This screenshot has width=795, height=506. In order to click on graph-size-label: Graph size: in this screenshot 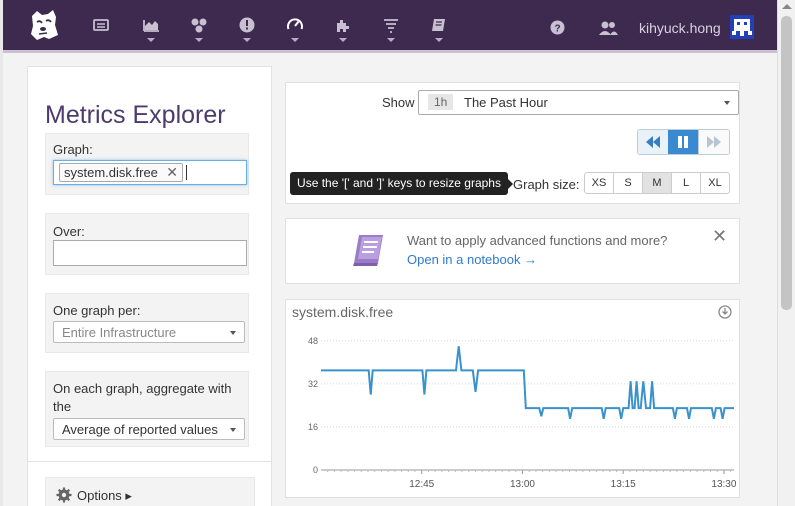, I will do `click(546, 184)`.